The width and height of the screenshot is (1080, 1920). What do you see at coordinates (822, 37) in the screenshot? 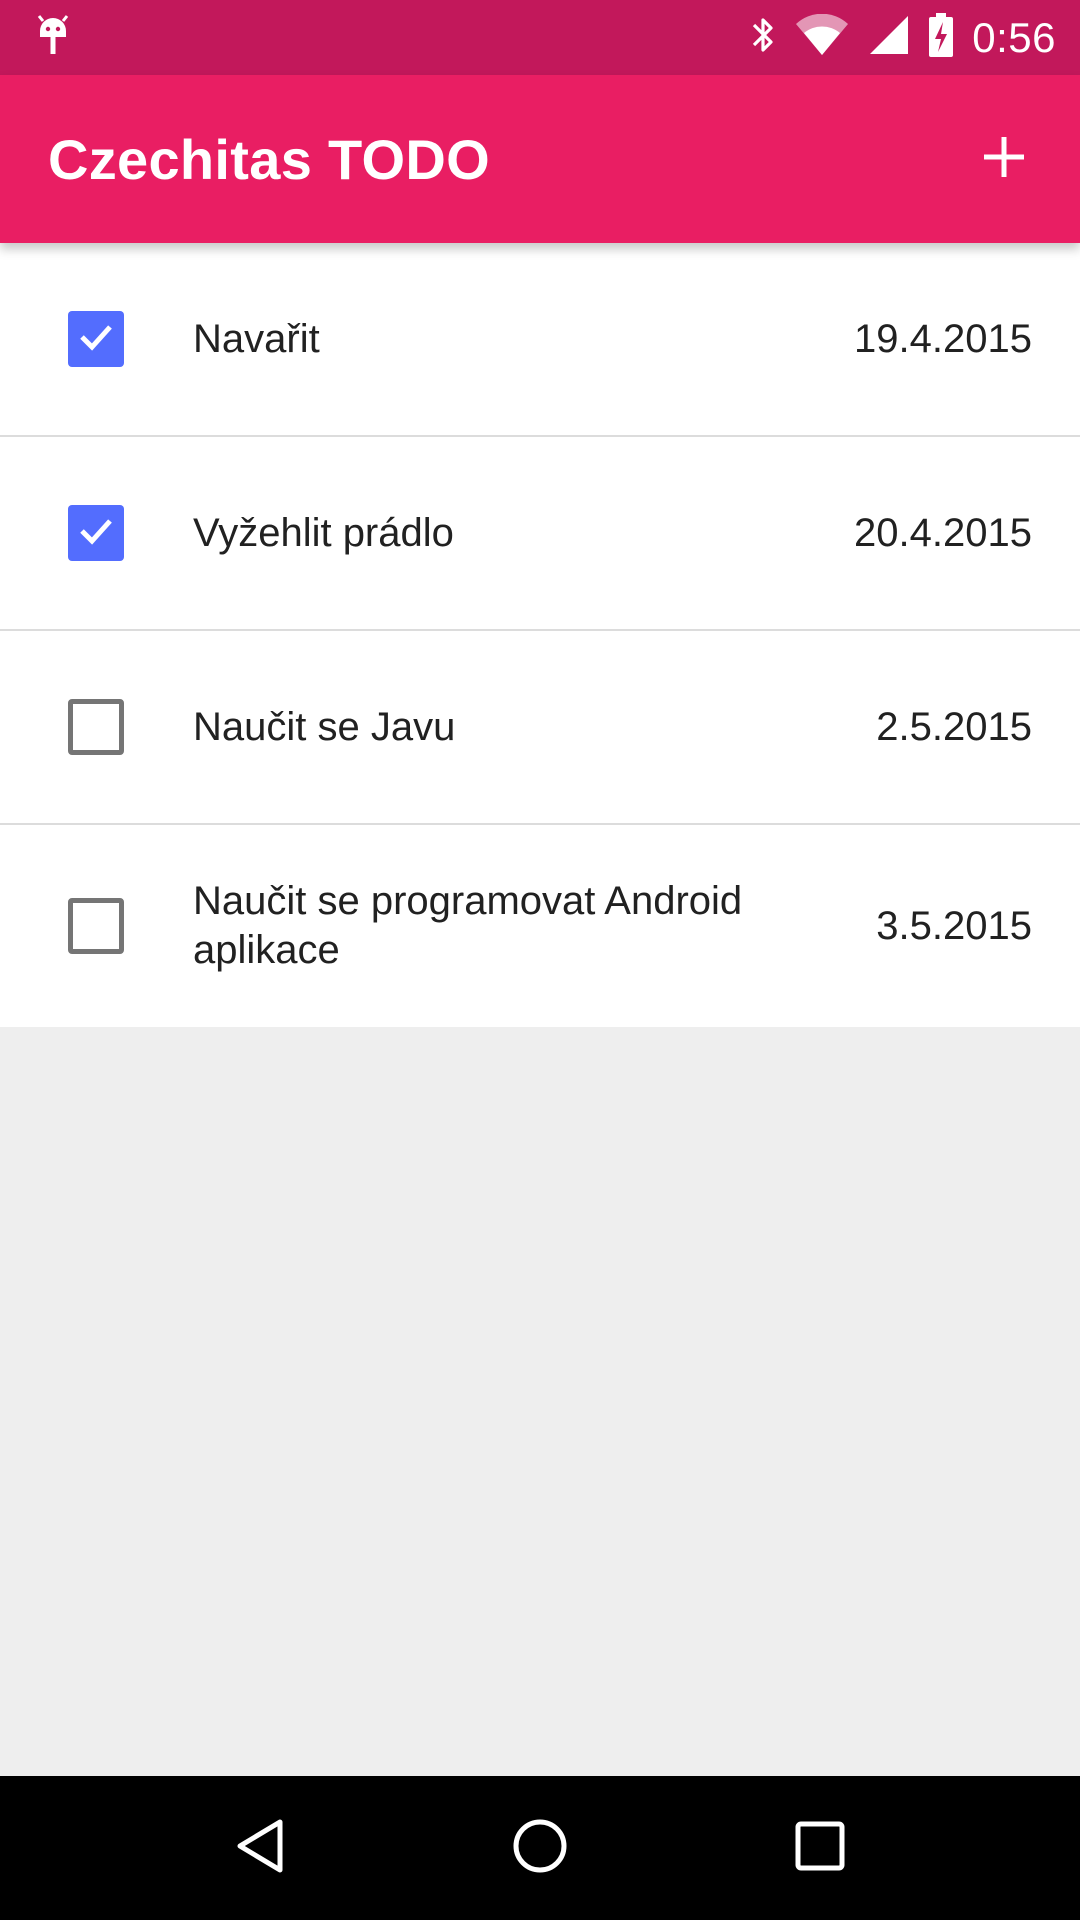
I see `wifi-icon` at bounding box center [822, 37].